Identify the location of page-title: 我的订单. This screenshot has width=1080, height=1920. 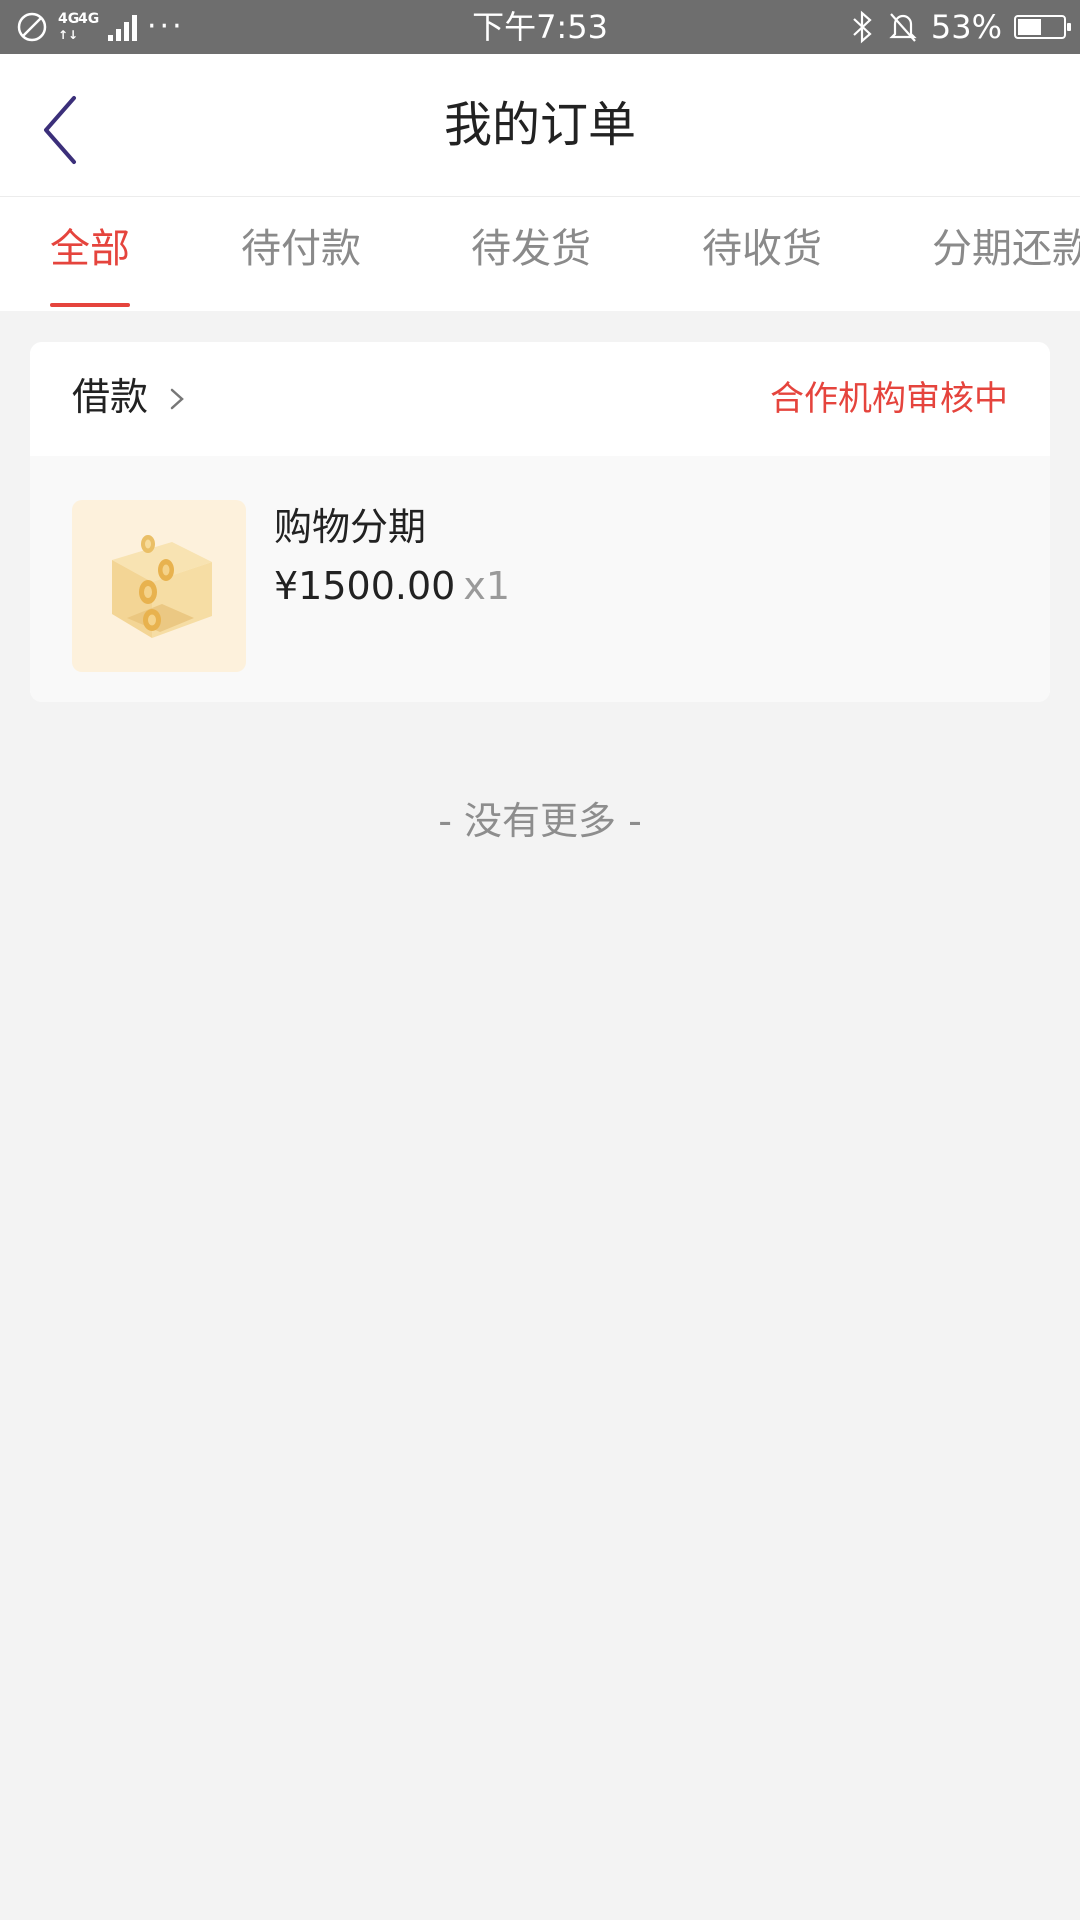
(539, 125).